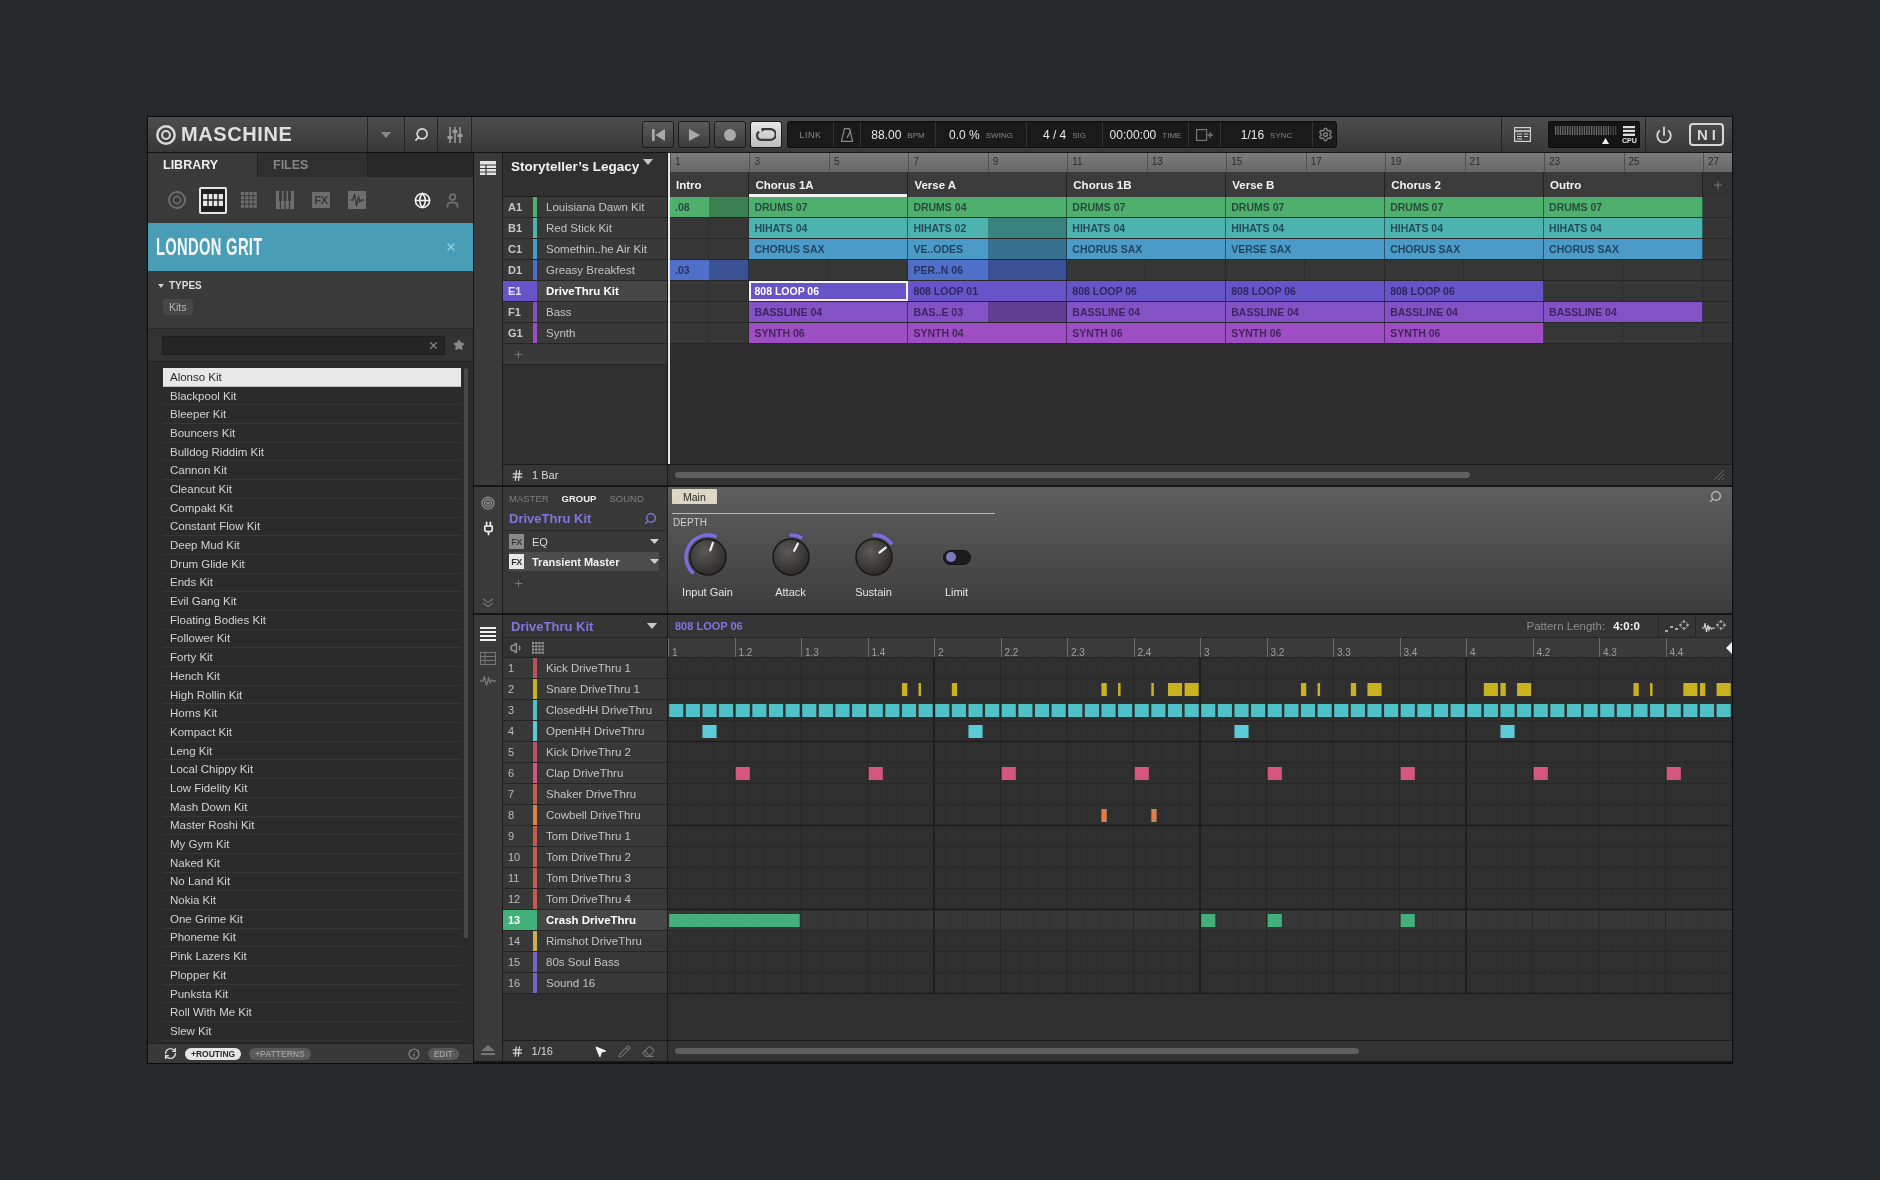  I want to click on result-item: Naked Kit, so click(312, 863).